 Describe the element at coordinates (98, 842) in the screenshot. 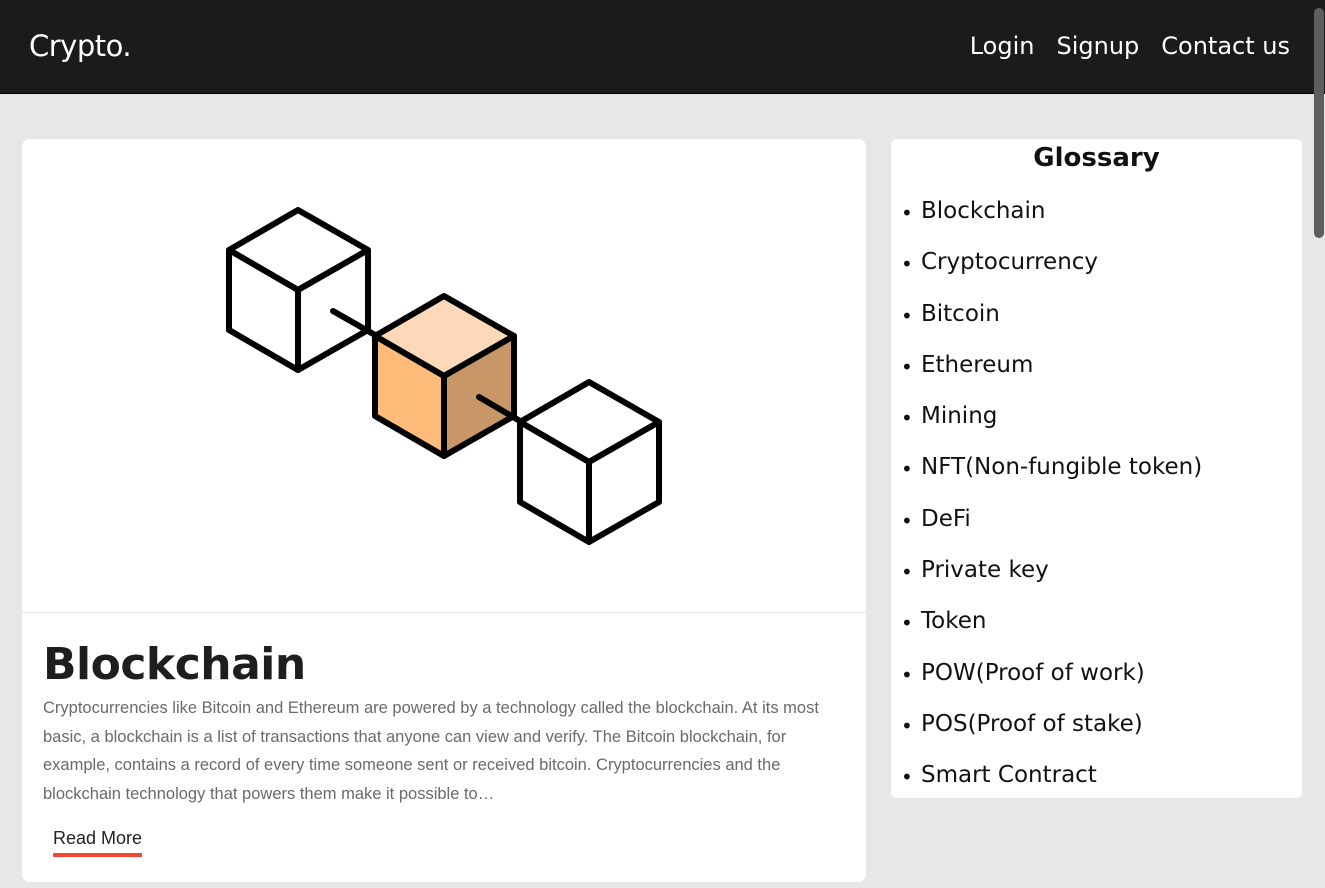

I see `read-more-link: Read More` at that location.